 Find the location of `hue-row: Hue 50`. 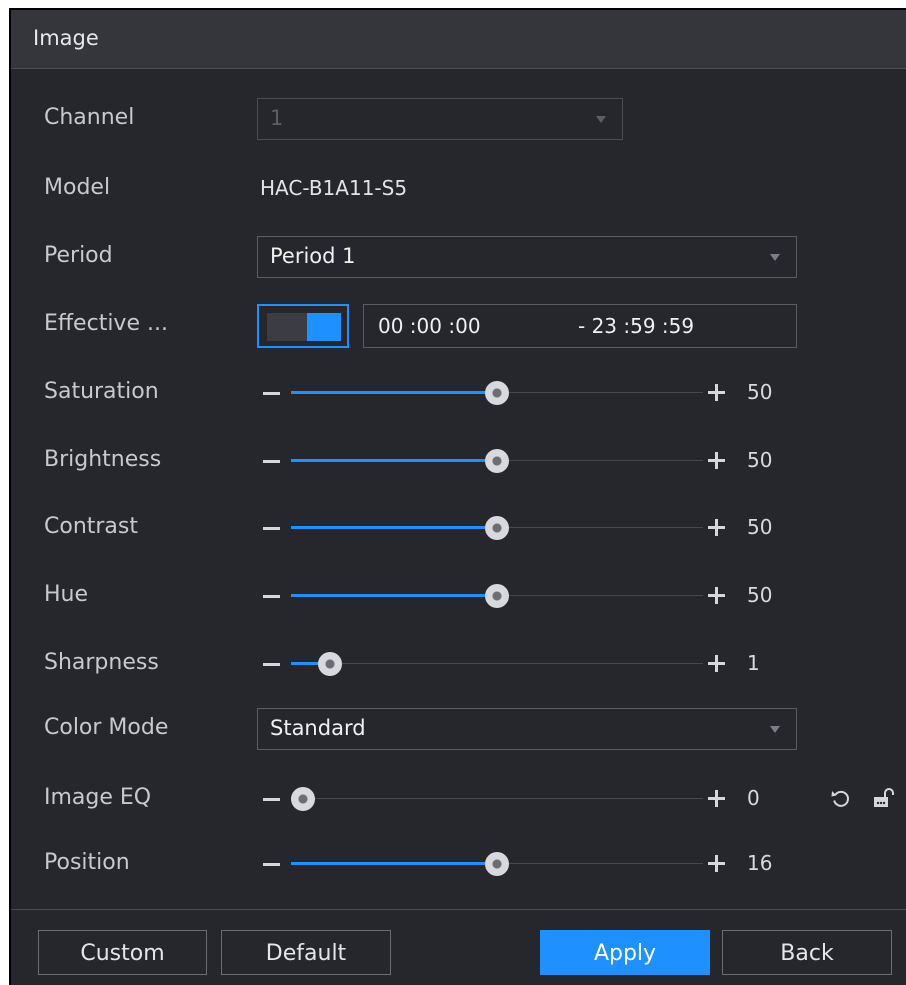

hue-row: Hue 50 is located at coordinates (458, 595).